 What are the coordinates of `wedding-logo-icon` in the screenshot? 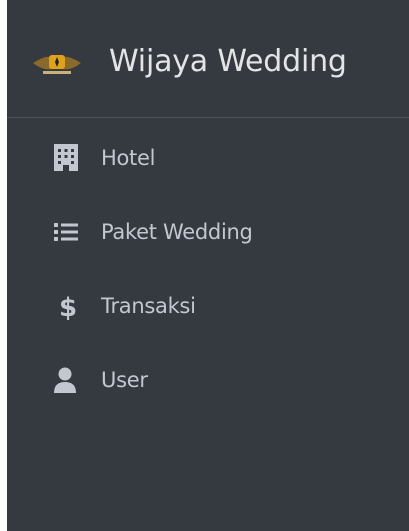 It's located at (57, 63).